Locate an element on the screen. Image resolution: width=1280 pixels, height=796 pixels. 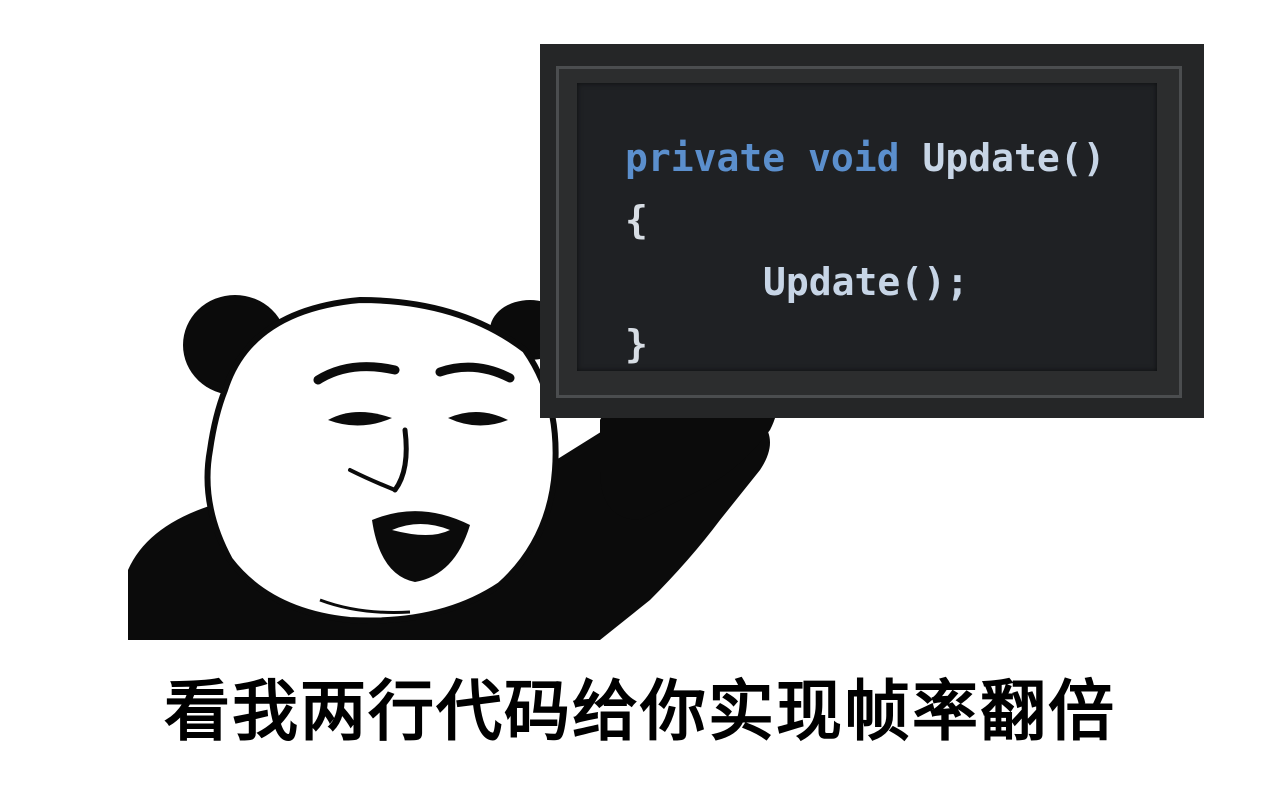
code-function-update: Update() is located at coordinates (1014, 158).